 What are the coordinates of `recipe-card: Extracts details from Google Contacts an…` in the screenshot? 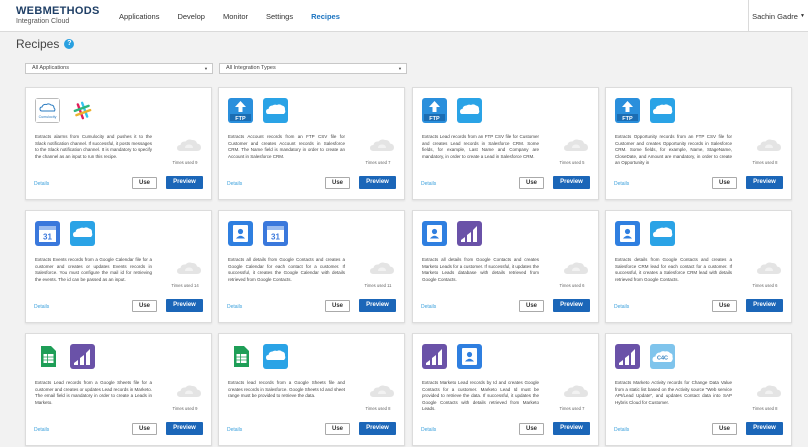 It's located at (698, 266).